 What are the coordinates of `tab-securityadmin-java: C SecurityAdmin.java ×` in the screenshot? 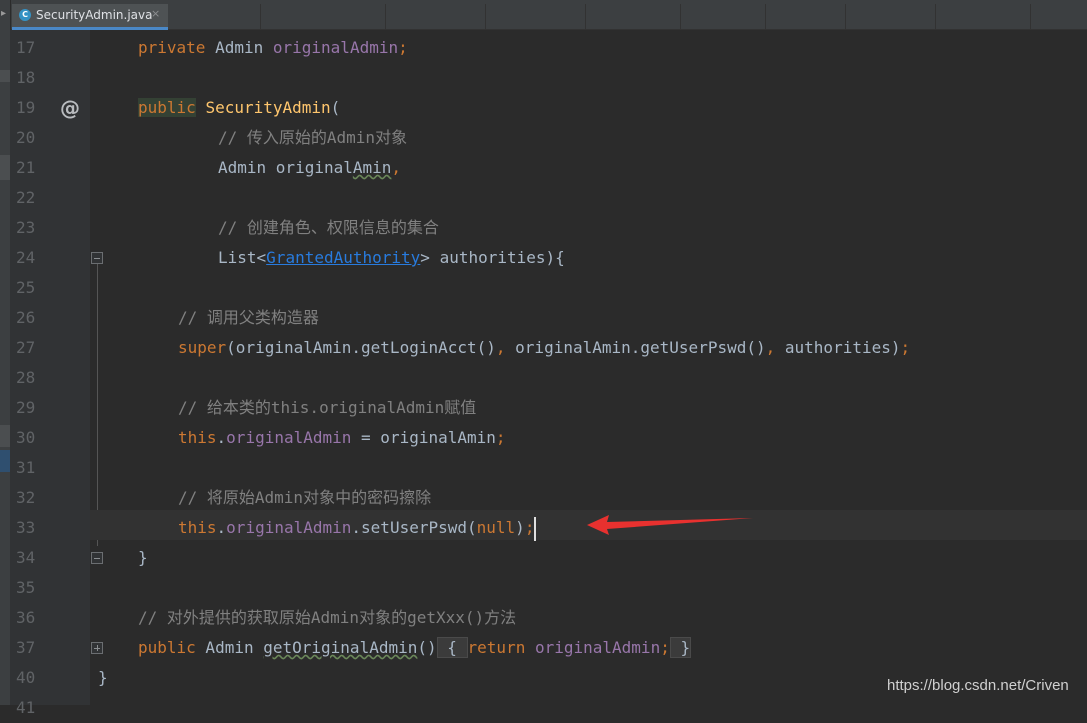 It's located at (90, 17).